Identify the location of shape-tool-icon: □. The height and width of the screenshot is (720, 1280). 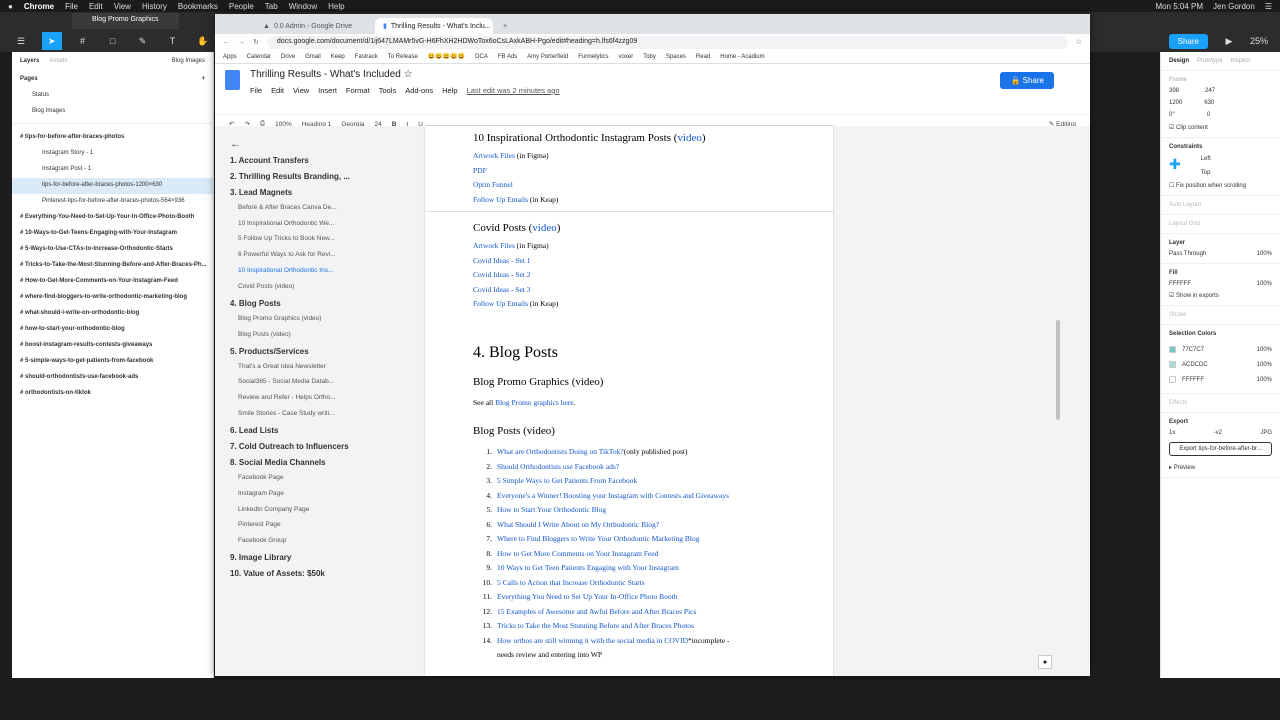
(113, 41).